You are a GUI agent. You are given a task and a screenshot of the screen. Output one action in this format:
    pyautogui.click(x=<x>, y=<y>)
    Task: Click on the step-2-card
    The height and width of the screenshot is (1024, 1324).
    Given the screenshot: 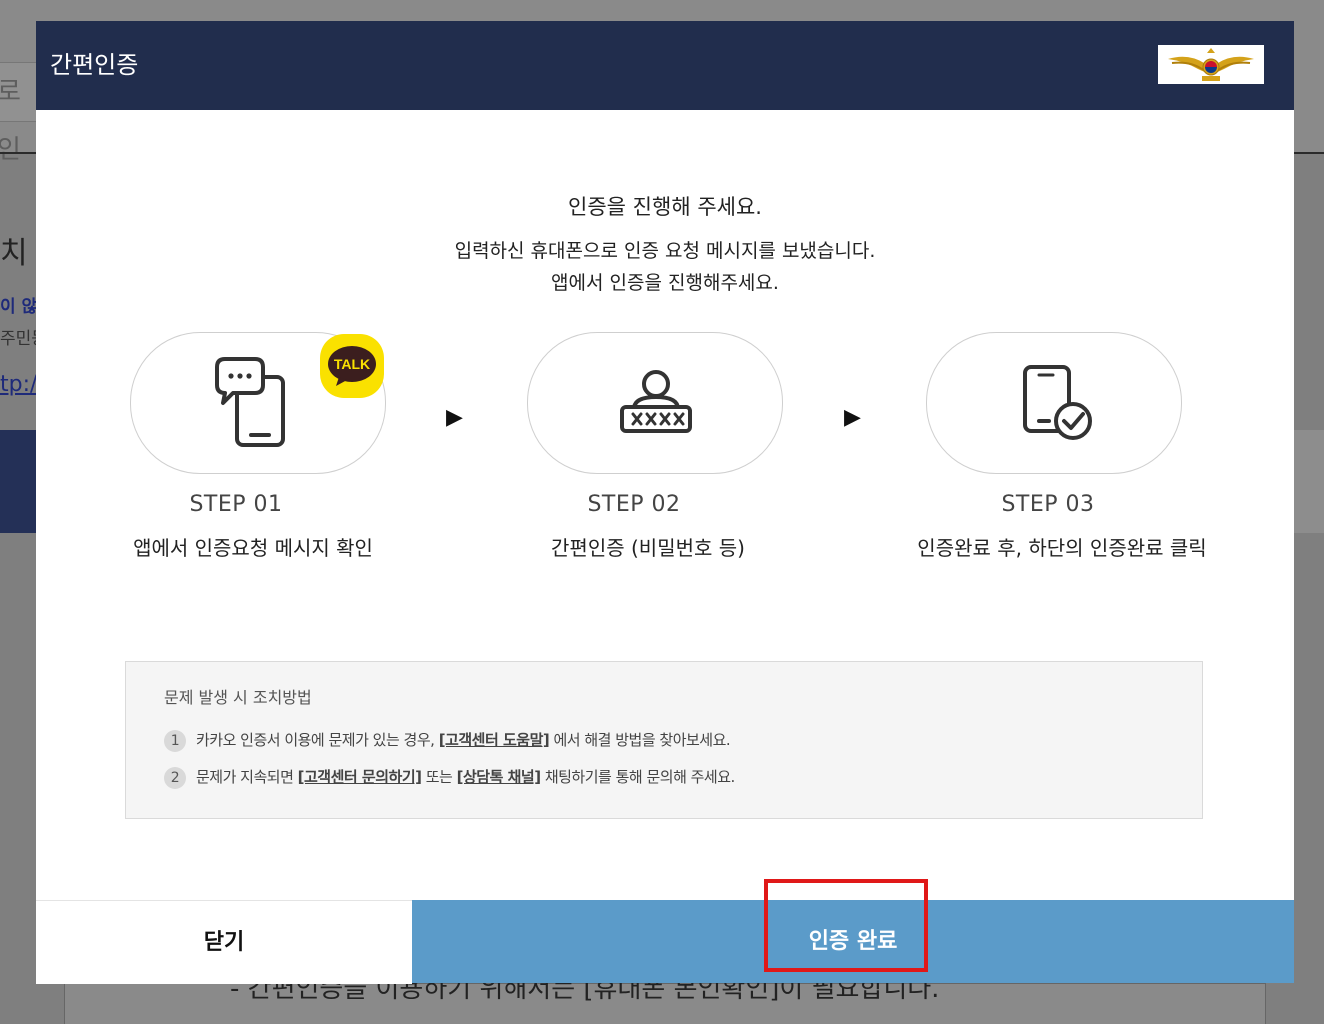 What is the action you would take?
    pyautogui.click(x=655, y=403)
    